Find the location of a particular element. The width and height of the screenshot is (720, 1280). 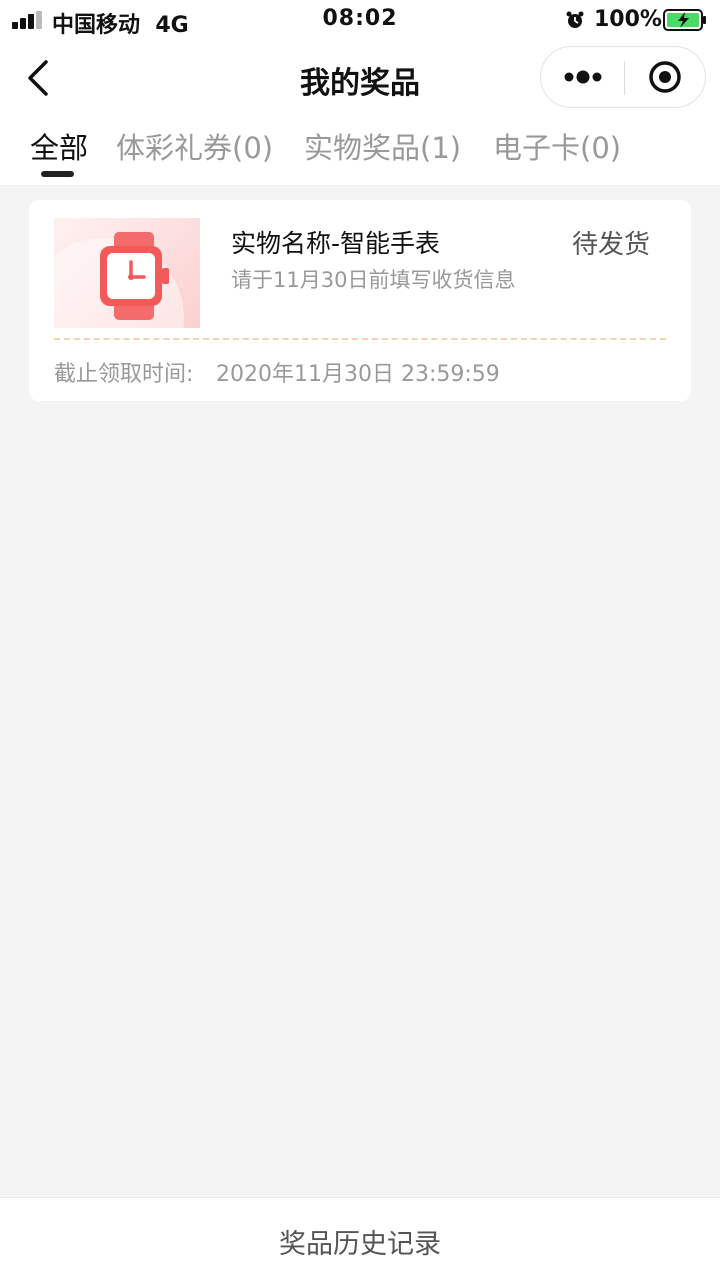

status-bar: 中国移动 4G 08:02 100% is located at coordinates (360, 20).